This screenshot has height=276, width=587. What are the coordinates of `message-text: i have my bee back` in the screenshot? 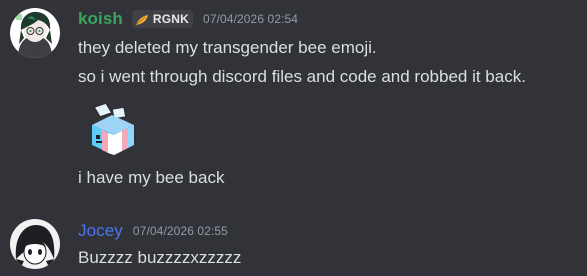 It's located at (151, 177).